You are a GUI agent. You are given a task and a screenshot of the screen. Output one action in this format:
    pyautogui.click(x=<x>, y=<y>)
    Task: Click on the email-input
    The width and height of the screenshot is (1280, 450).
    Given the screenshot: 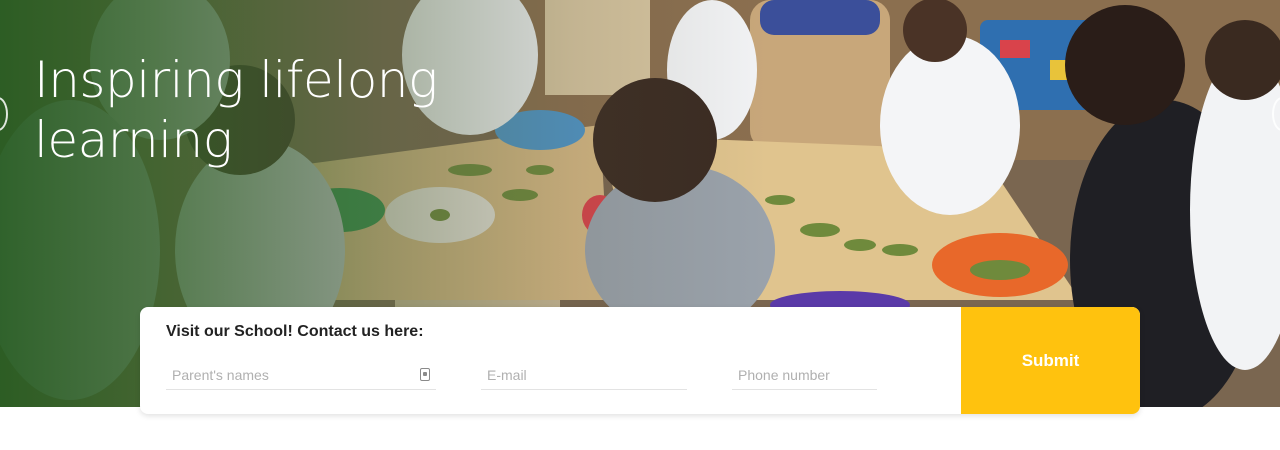 What is the action you would take?
    pyautogui.click(x=584, y=375)
    